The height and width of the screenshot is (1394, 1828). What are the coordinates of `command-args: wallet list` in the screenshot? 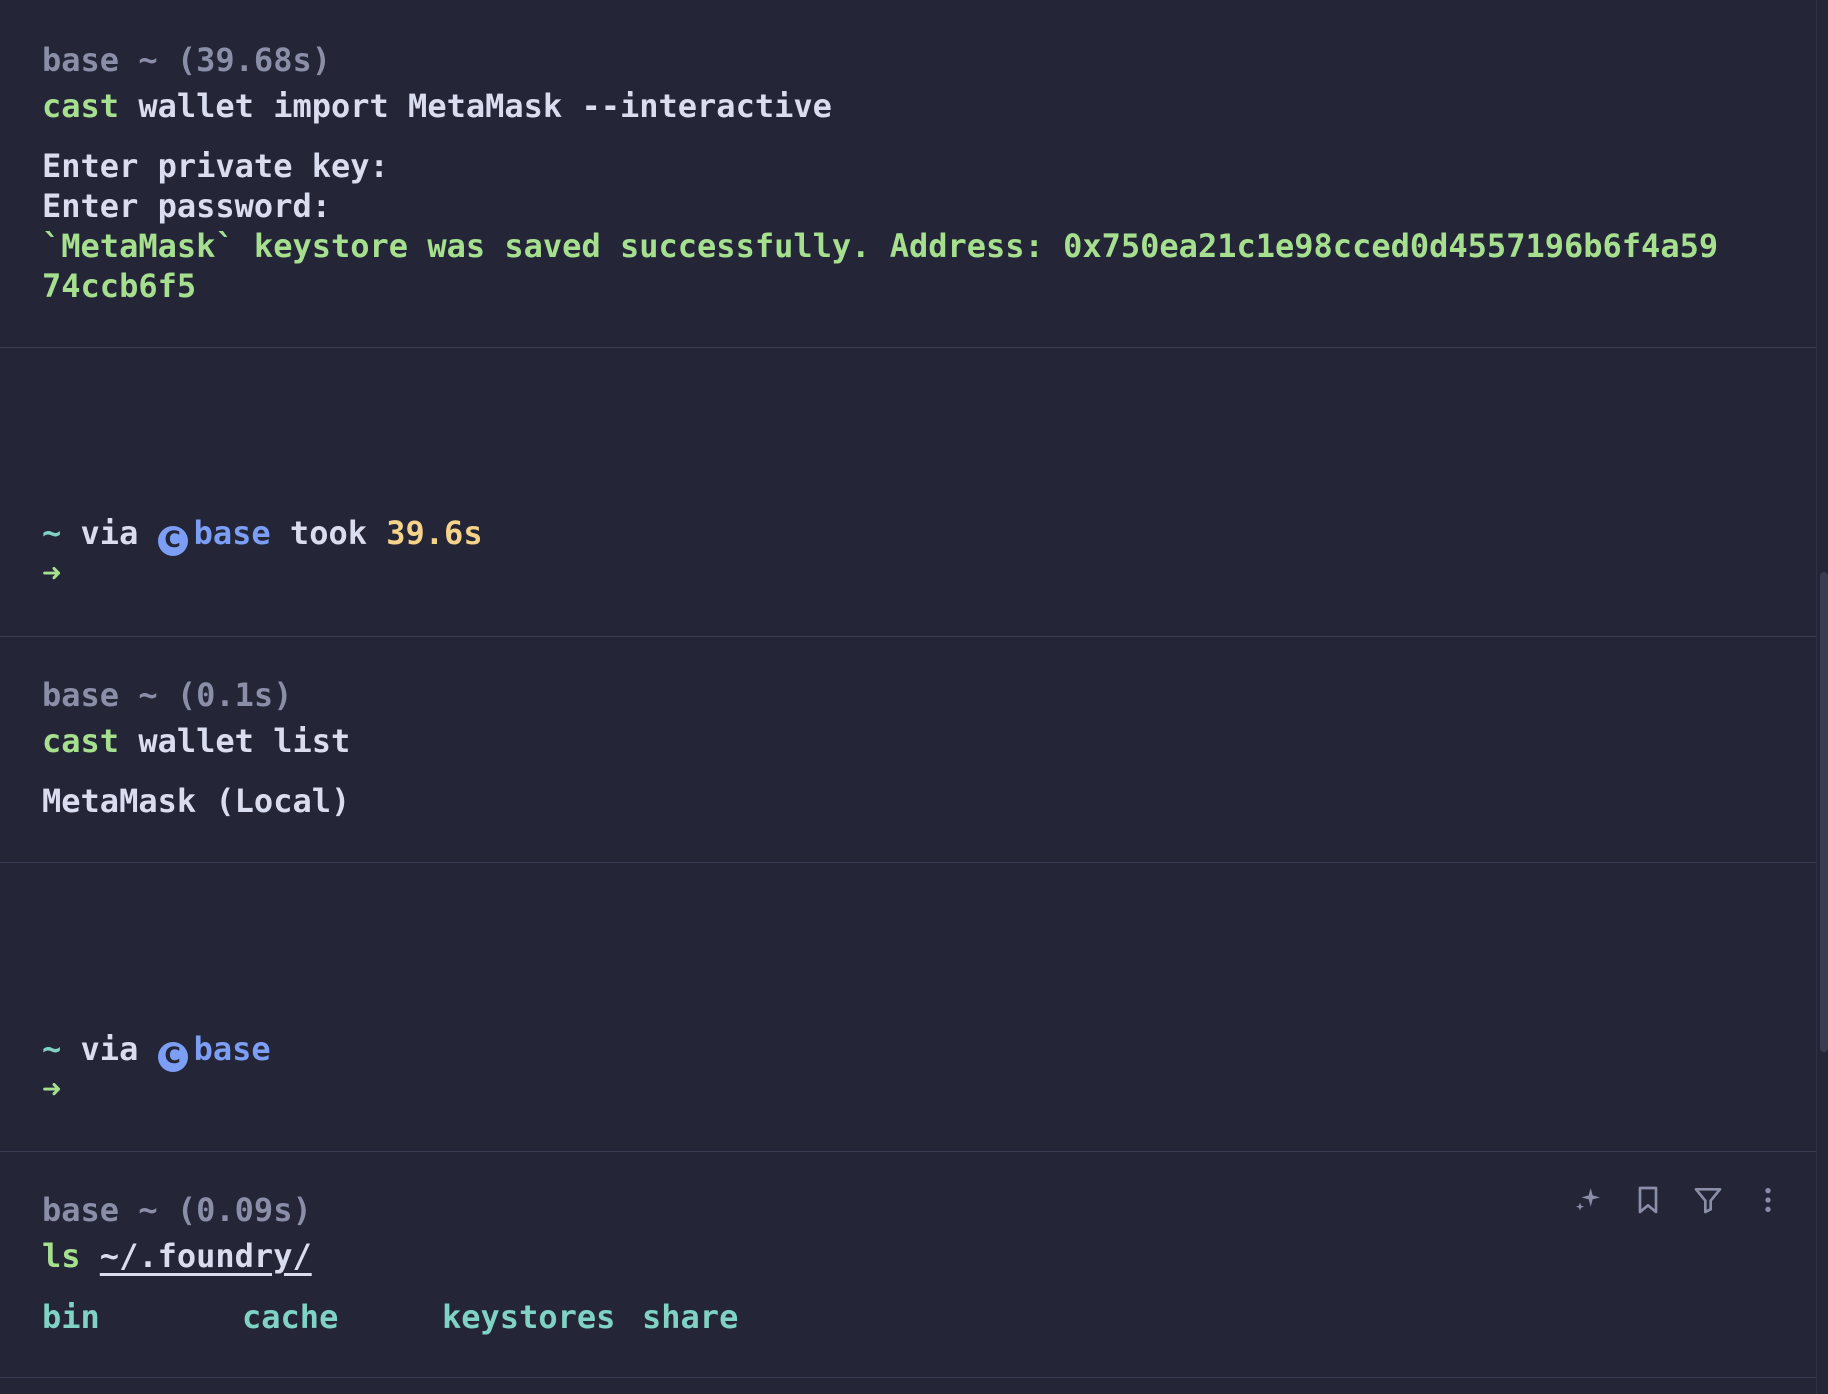 It's located at (235, 741).